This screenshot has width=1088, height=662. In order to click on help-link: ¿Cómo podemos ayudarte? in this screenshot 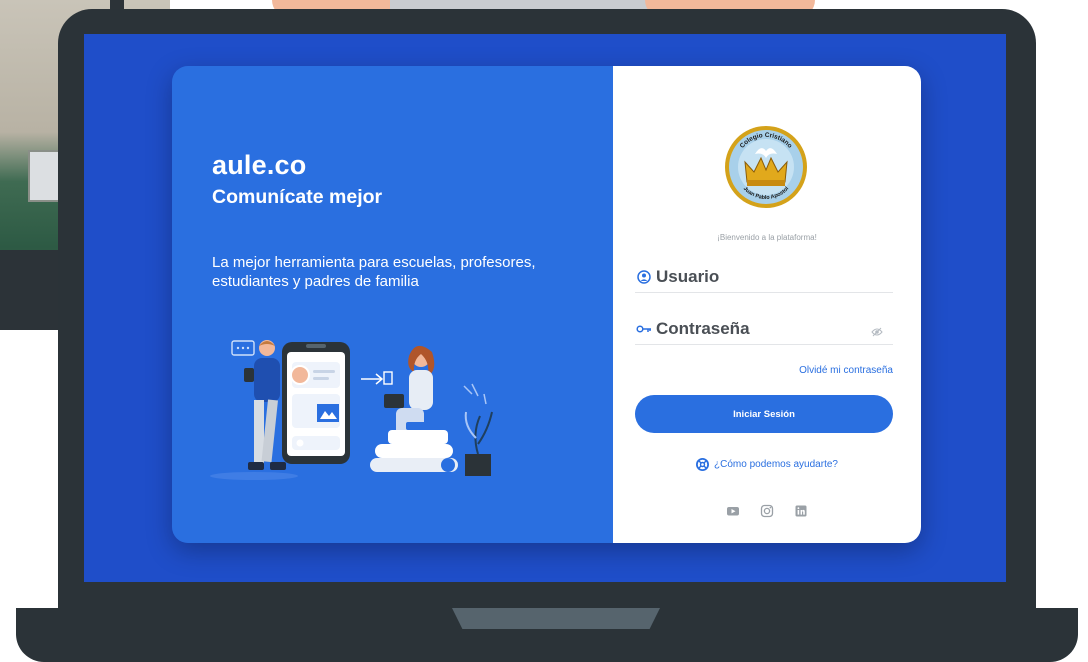, I will do `click(767, 464)`.